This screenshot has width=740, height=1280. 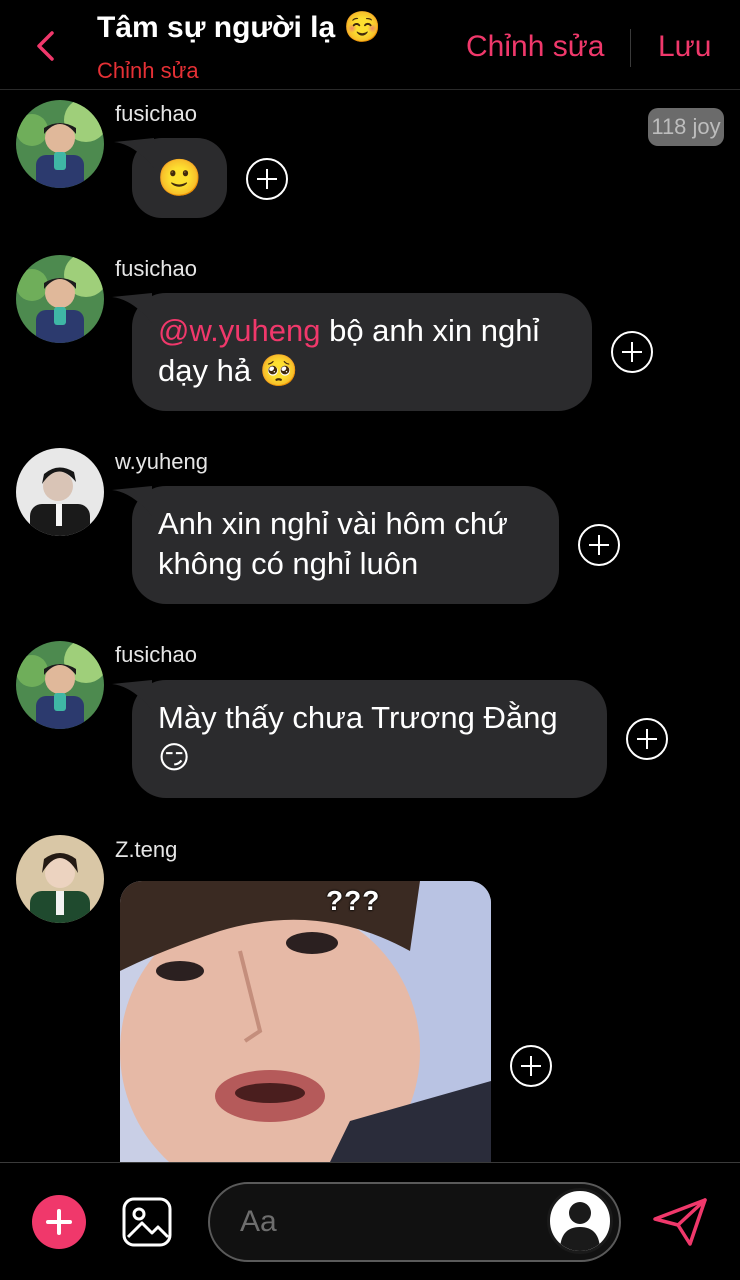 I want to click on composer-bar, so click(x=370, y=1221).